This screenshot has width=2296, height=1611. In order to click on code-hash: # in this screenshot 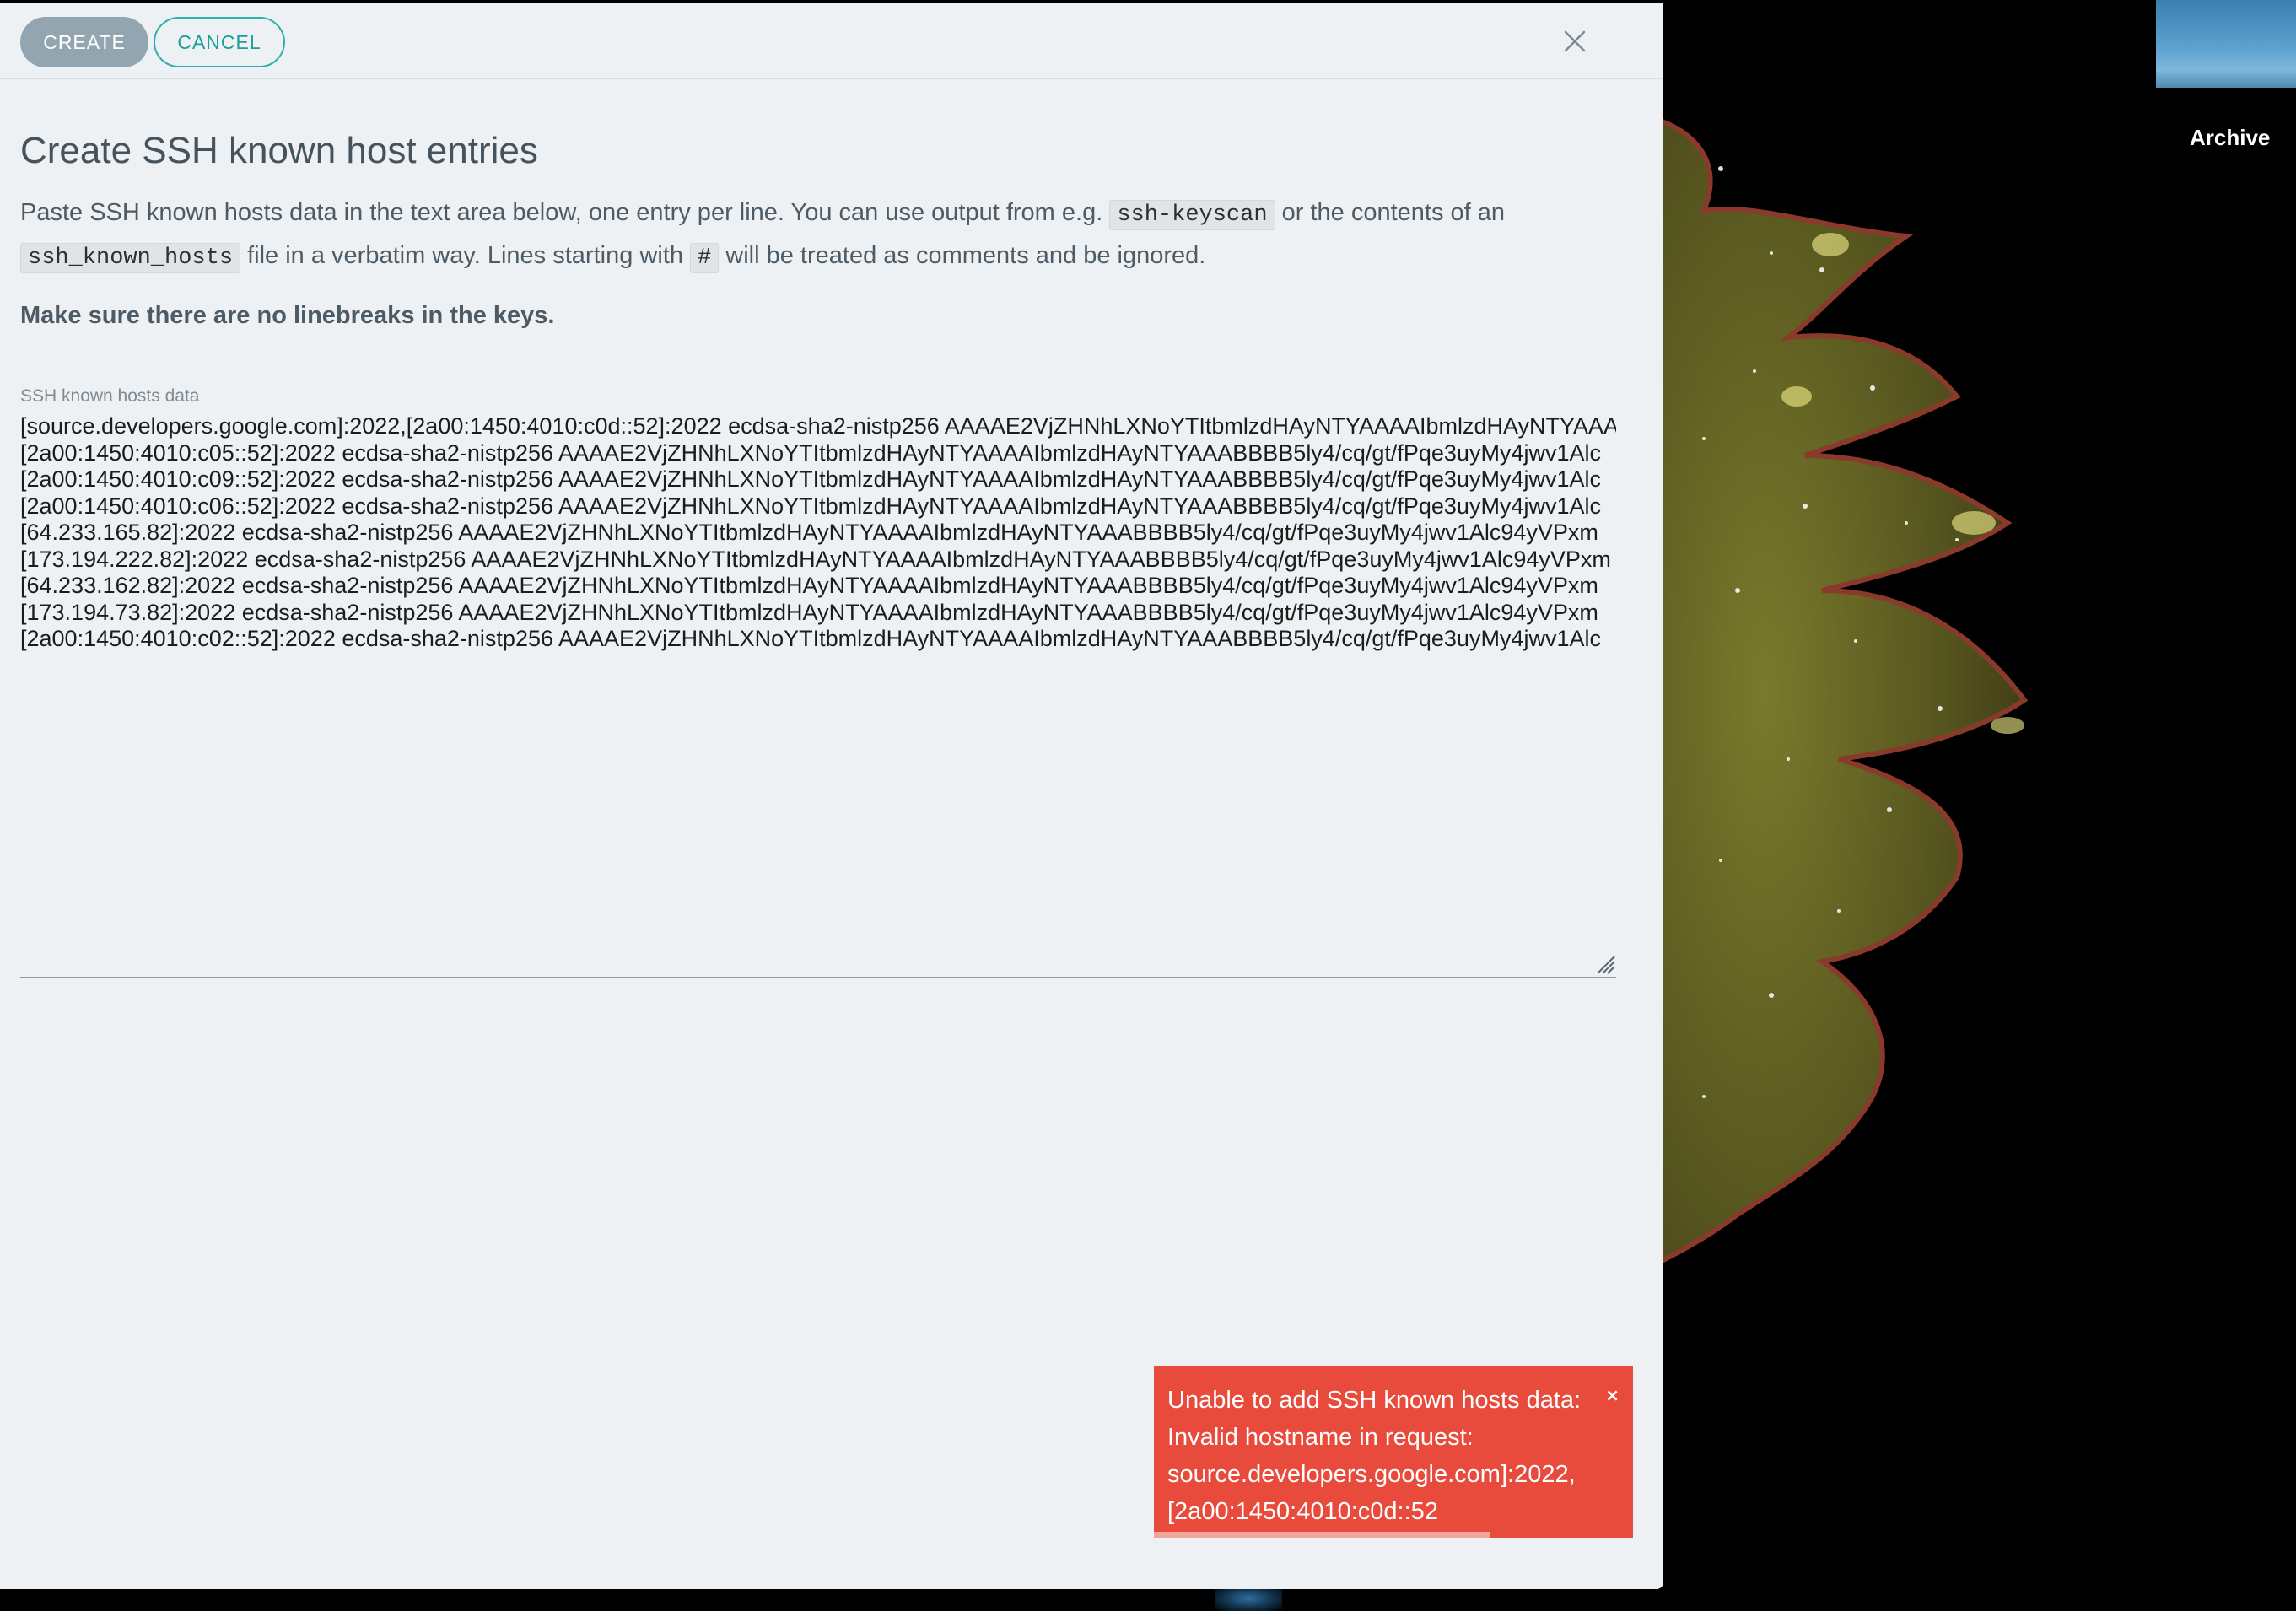, I will do `click(705, 258)`.